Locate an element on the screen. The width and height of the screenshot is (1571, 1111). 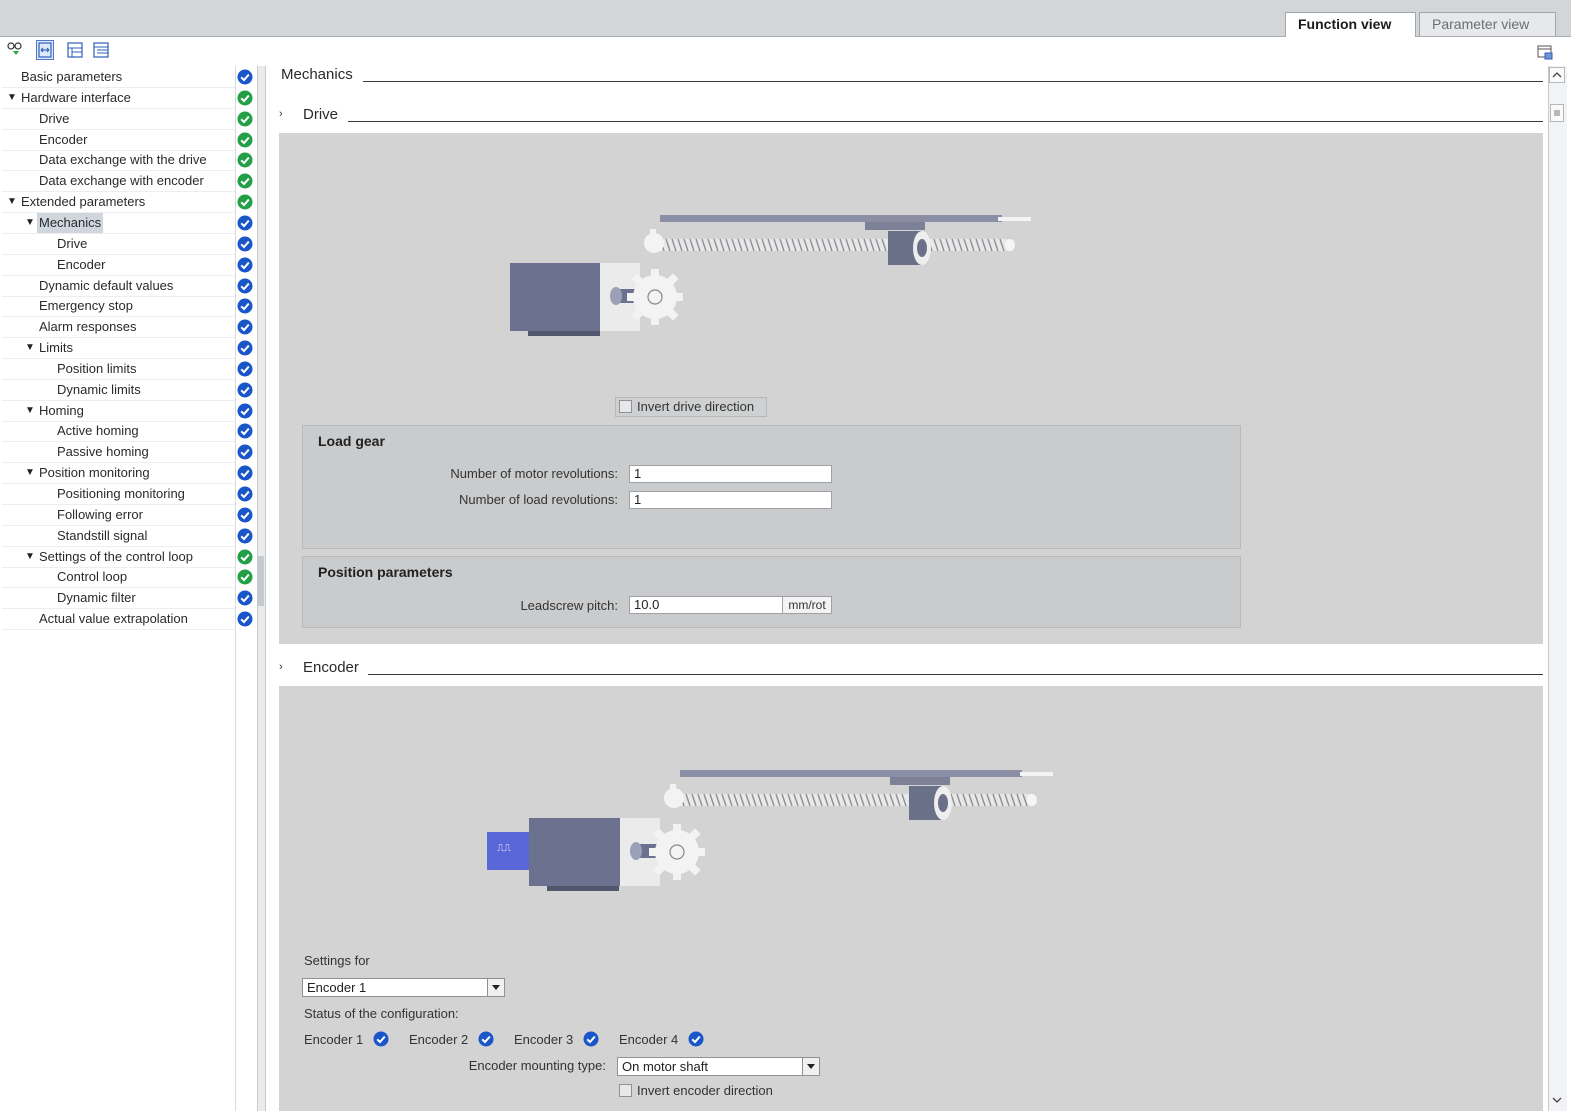
settings-for-label: Settings for is located at coordinates (337, 960).